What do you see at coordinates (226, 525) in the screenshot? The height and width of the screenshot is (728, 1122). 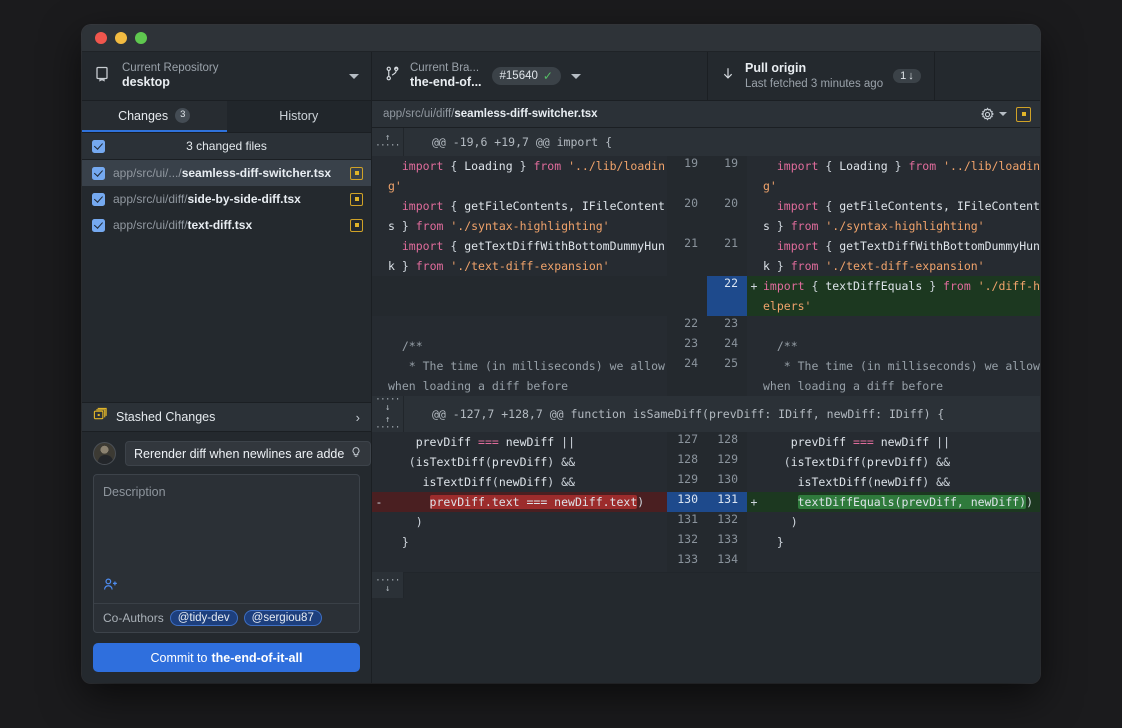 I see `commit-description-input: Description` at bounding box center [226, 525].